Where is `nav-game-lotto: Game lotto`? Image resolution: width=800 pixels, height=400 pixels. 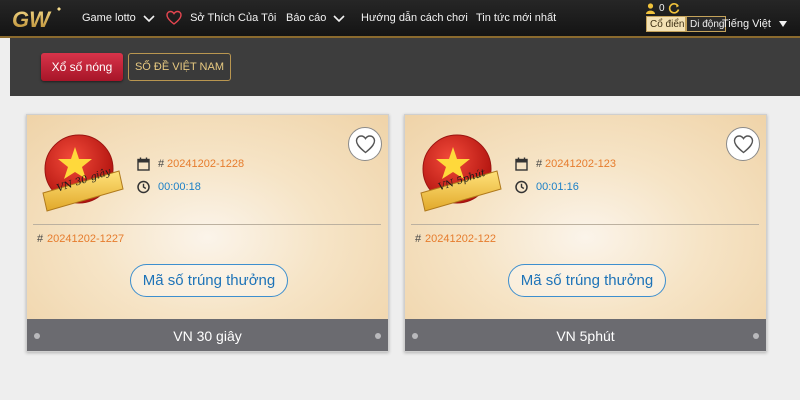 nav-game-lotto: Game lotto is located at coordinates (118, 18).